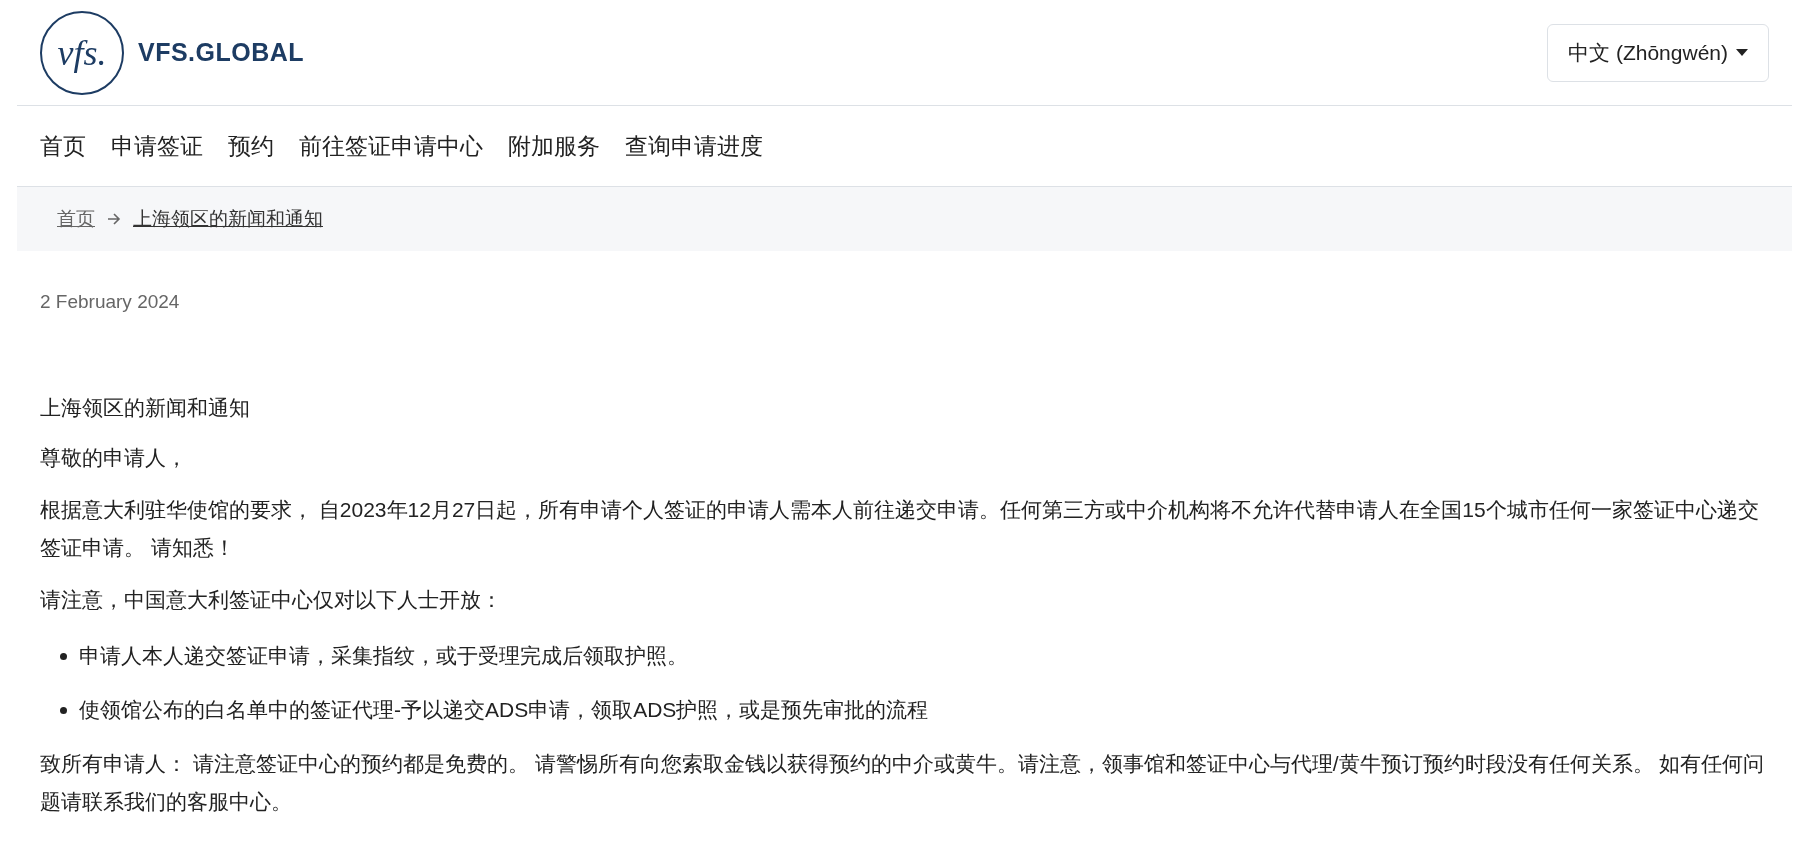 The image size is (1809, 860). What do you see at coordinates (554, 146) in the screenshot?
I see `nav-link: 附加服务` at bounding box center [554, 146].